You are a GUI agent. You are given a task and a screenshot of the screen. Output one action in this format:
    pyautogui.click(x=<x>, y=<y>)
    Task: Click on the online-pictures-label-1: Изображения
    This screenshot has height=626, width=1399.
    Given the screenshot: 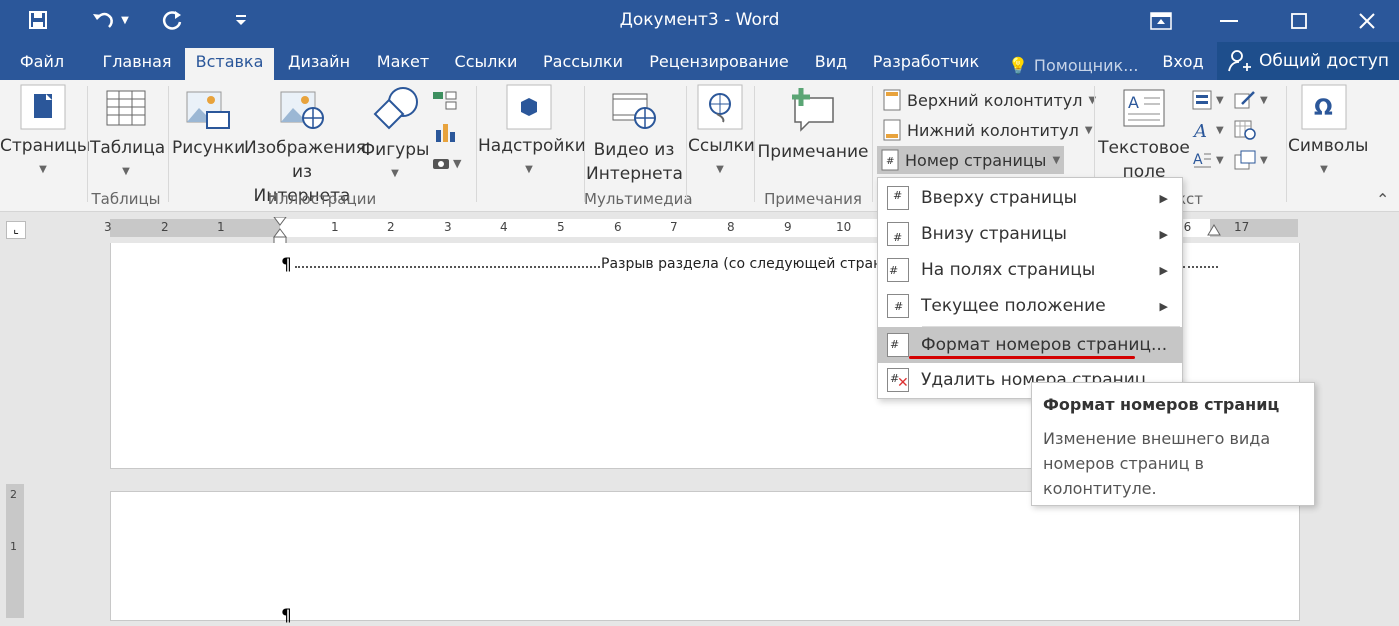 What is the action you would take?
    pyautogui.click(x=305, y=148)
    